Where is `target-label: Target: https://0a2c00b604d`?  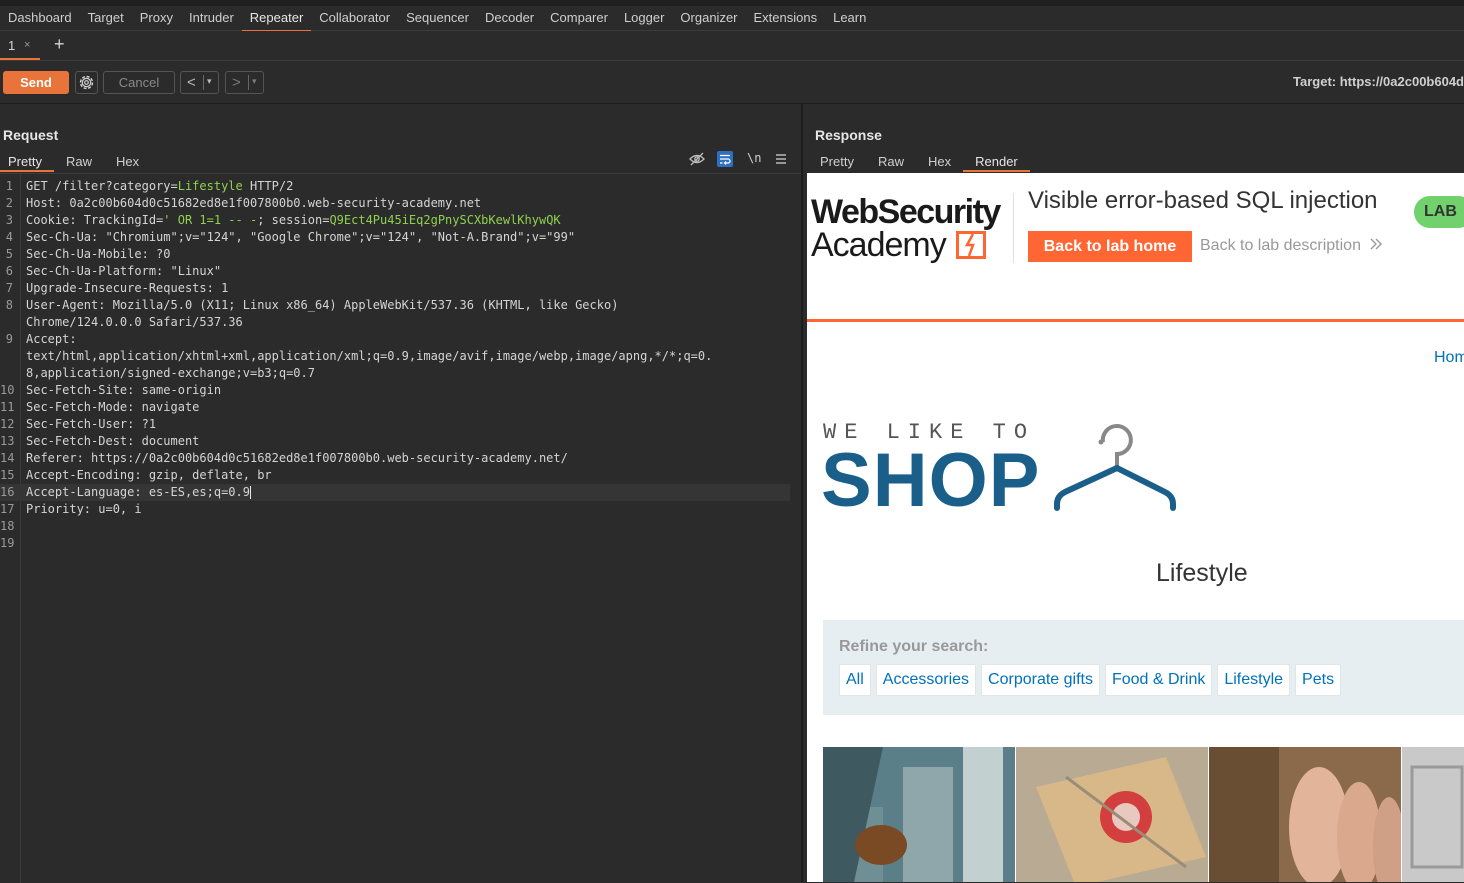
target-label: Target: https://0a2c00b604d is located at coordinates (1378, 81).